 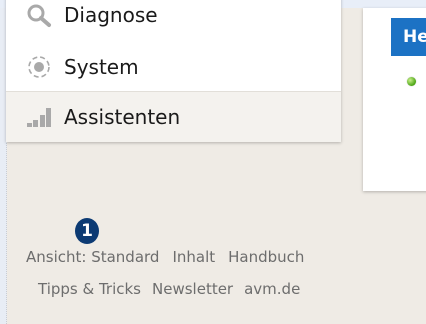 What do you see at coordinates (111, 15) in the screenshot?
I see `menu-item-label: Diagnose` at bounding box center [111, 15].